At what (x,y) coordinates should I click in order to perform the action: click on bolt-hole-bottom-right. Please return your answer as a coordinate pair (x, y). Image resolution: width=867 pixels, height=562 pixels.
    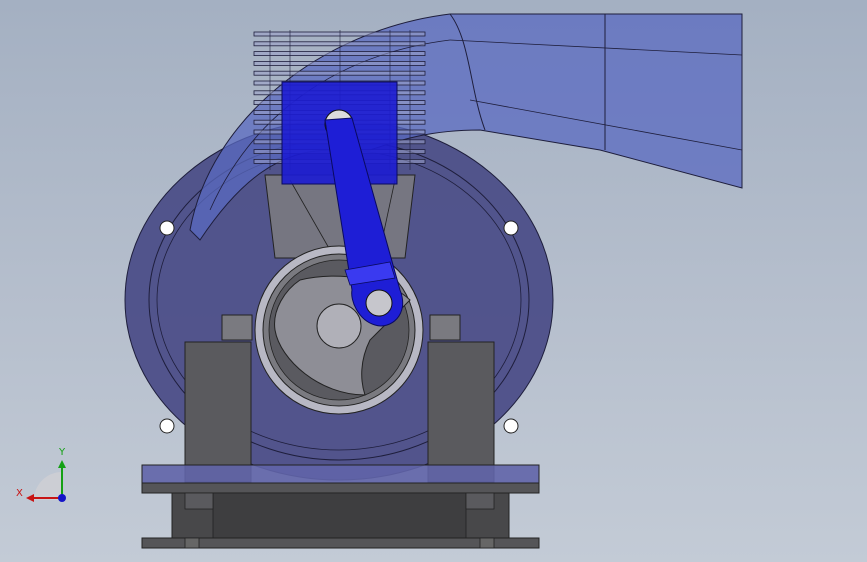
    Looking at the image, I should click on (511, 426).